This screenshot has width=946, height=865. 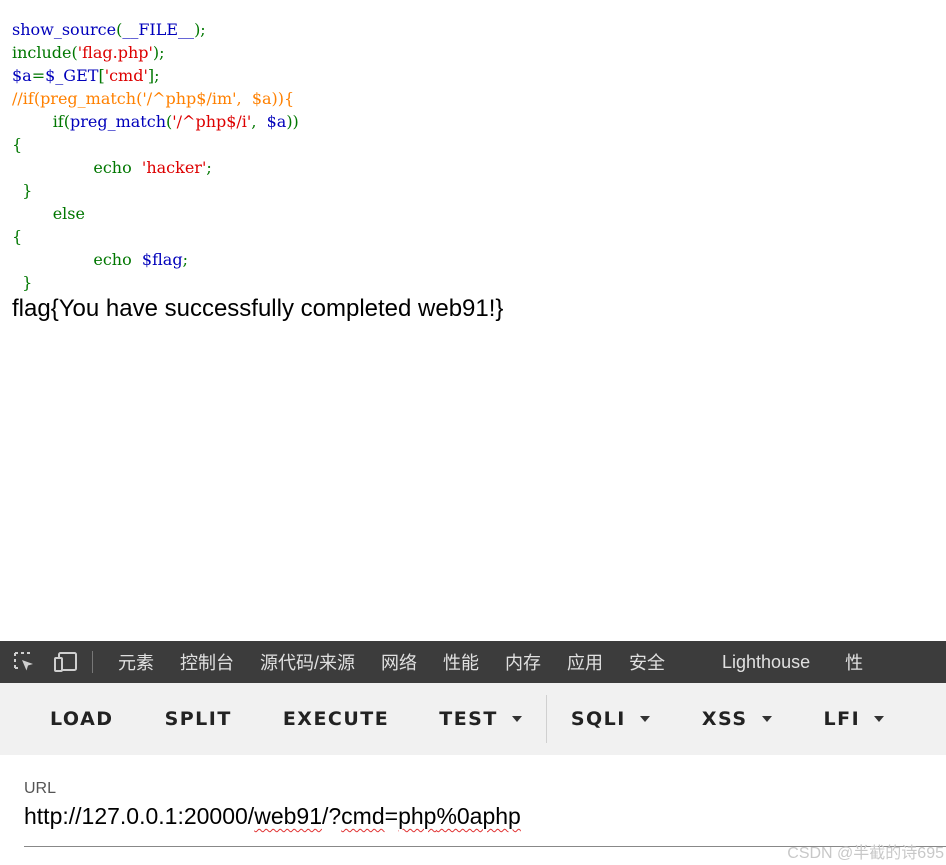 What do you see at coordinates (307, 662) in the screenshot?
I see `tab-sources: 源代码/来源` at bounding box center [307, 662].